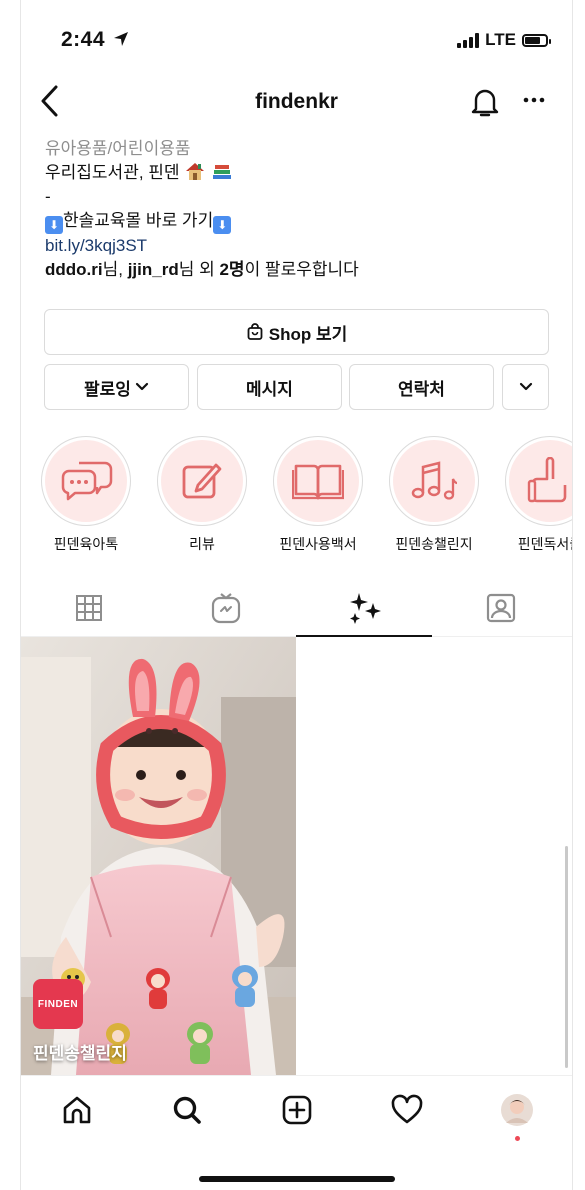  I want to click on home-indicator, so click(297, 1179).